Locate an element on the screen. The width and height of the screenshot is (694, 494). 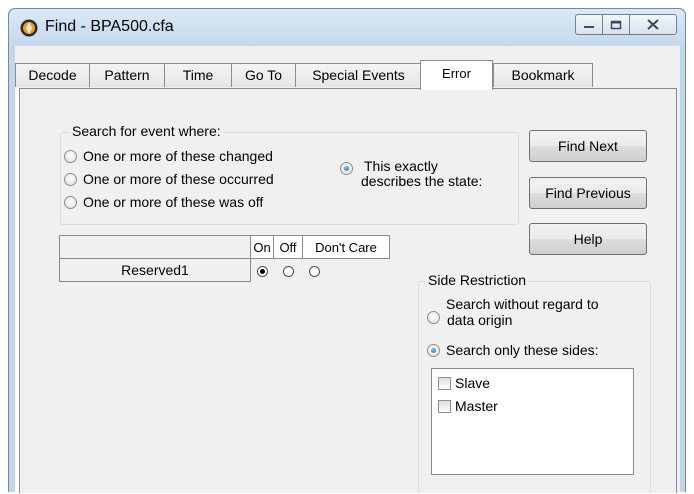
minimize-icon is located at coordinates (589, 26).